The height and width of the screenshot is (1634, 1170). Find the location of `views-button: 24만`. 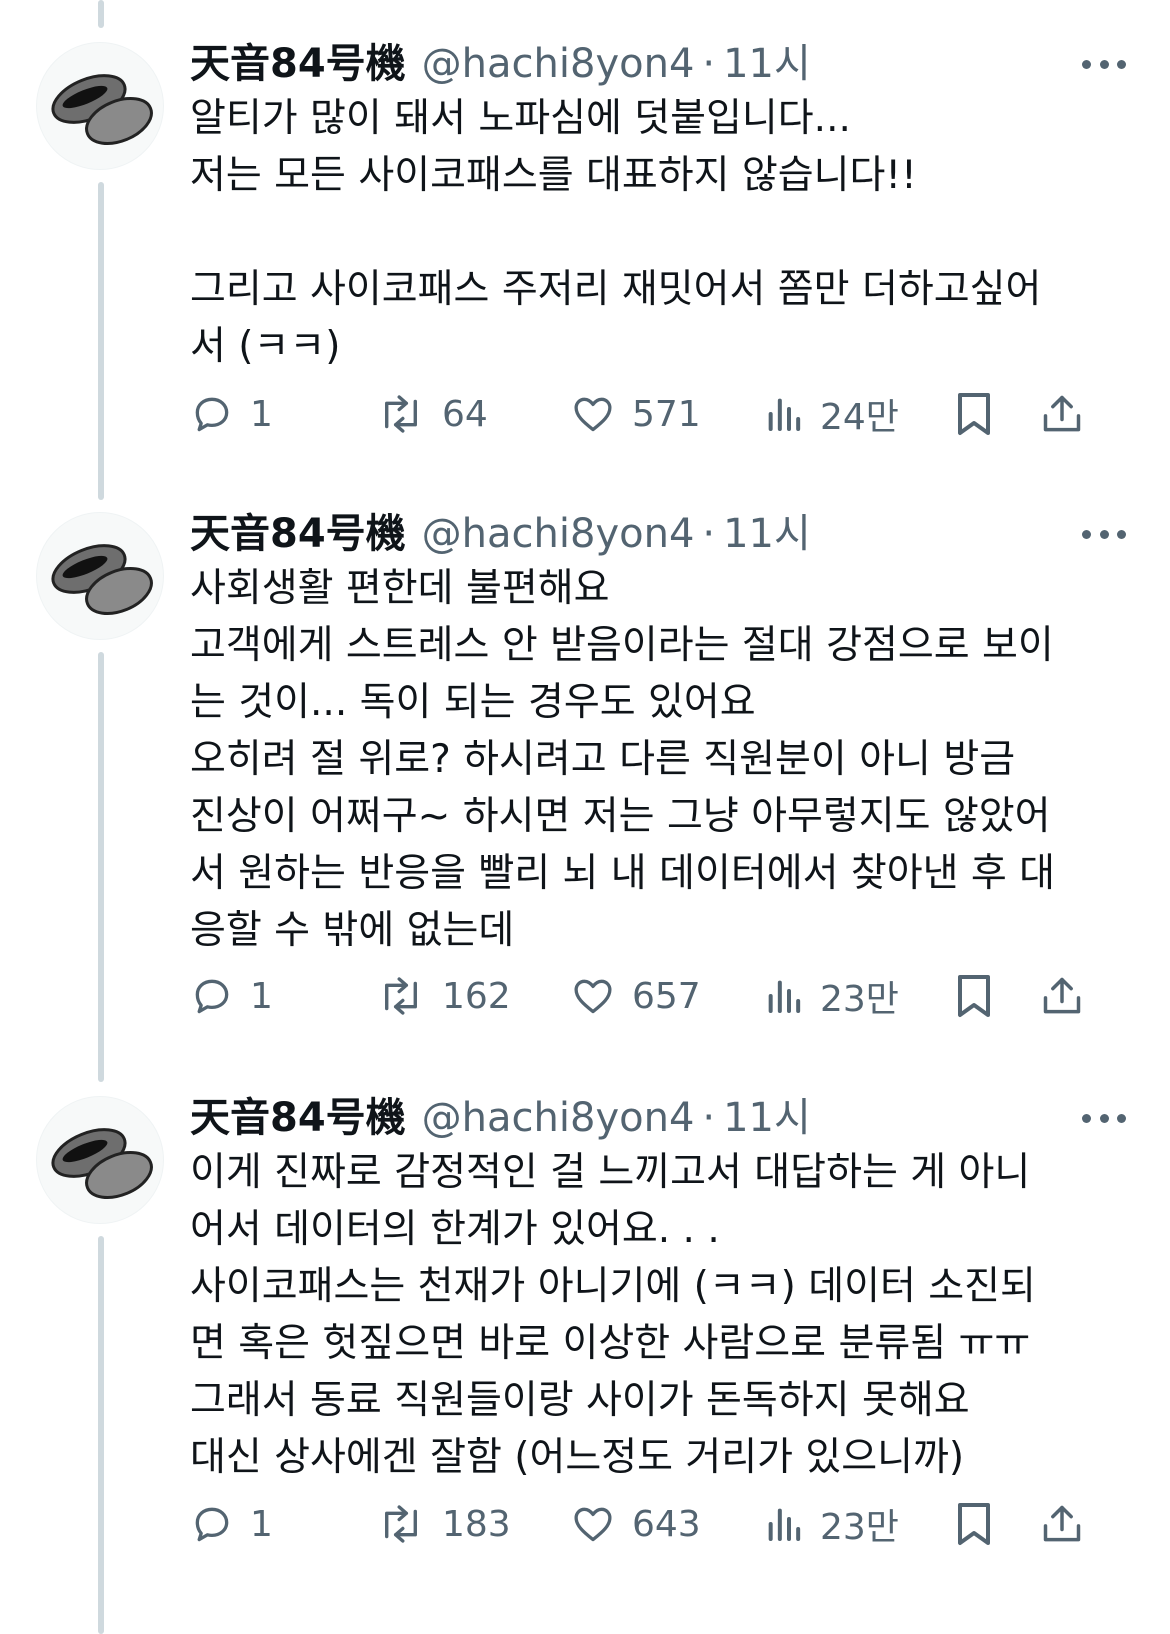

views-button: 24만 is located at coordinates (831, 414).